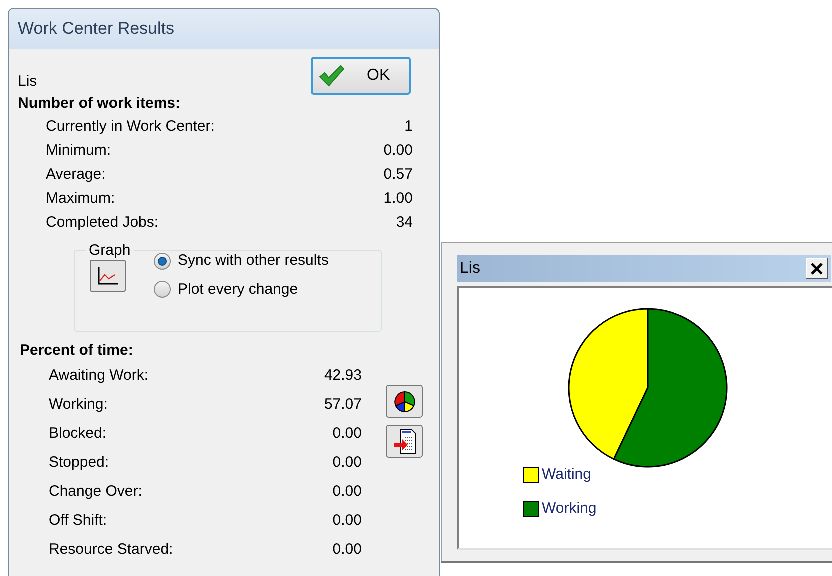  What do you see at coordinates (79, 151) in the screenshot?
I see `stat-label: Minimum:` at bounding box center [79, 151].